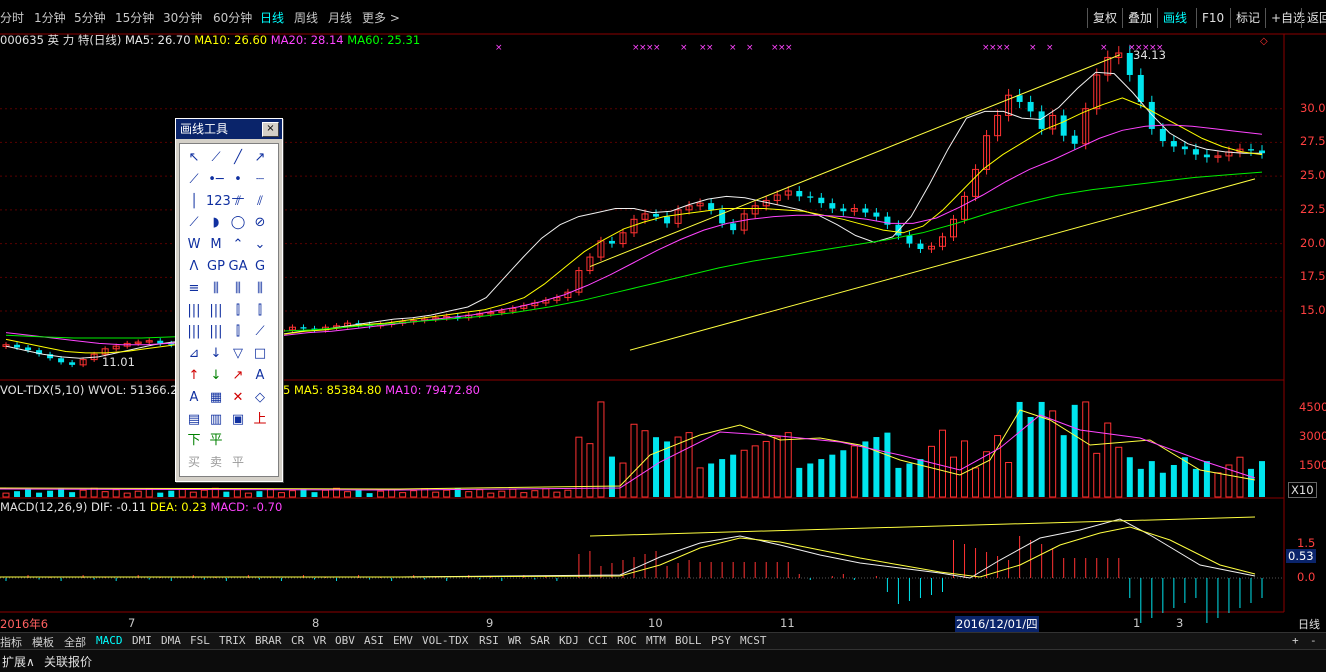 This screenshot has height=672, width=1326. What do you see at coordinates (1313, 242) in the screenshot?
I see `price-tick-4: 20.0` at bounding box center [1313, 242].